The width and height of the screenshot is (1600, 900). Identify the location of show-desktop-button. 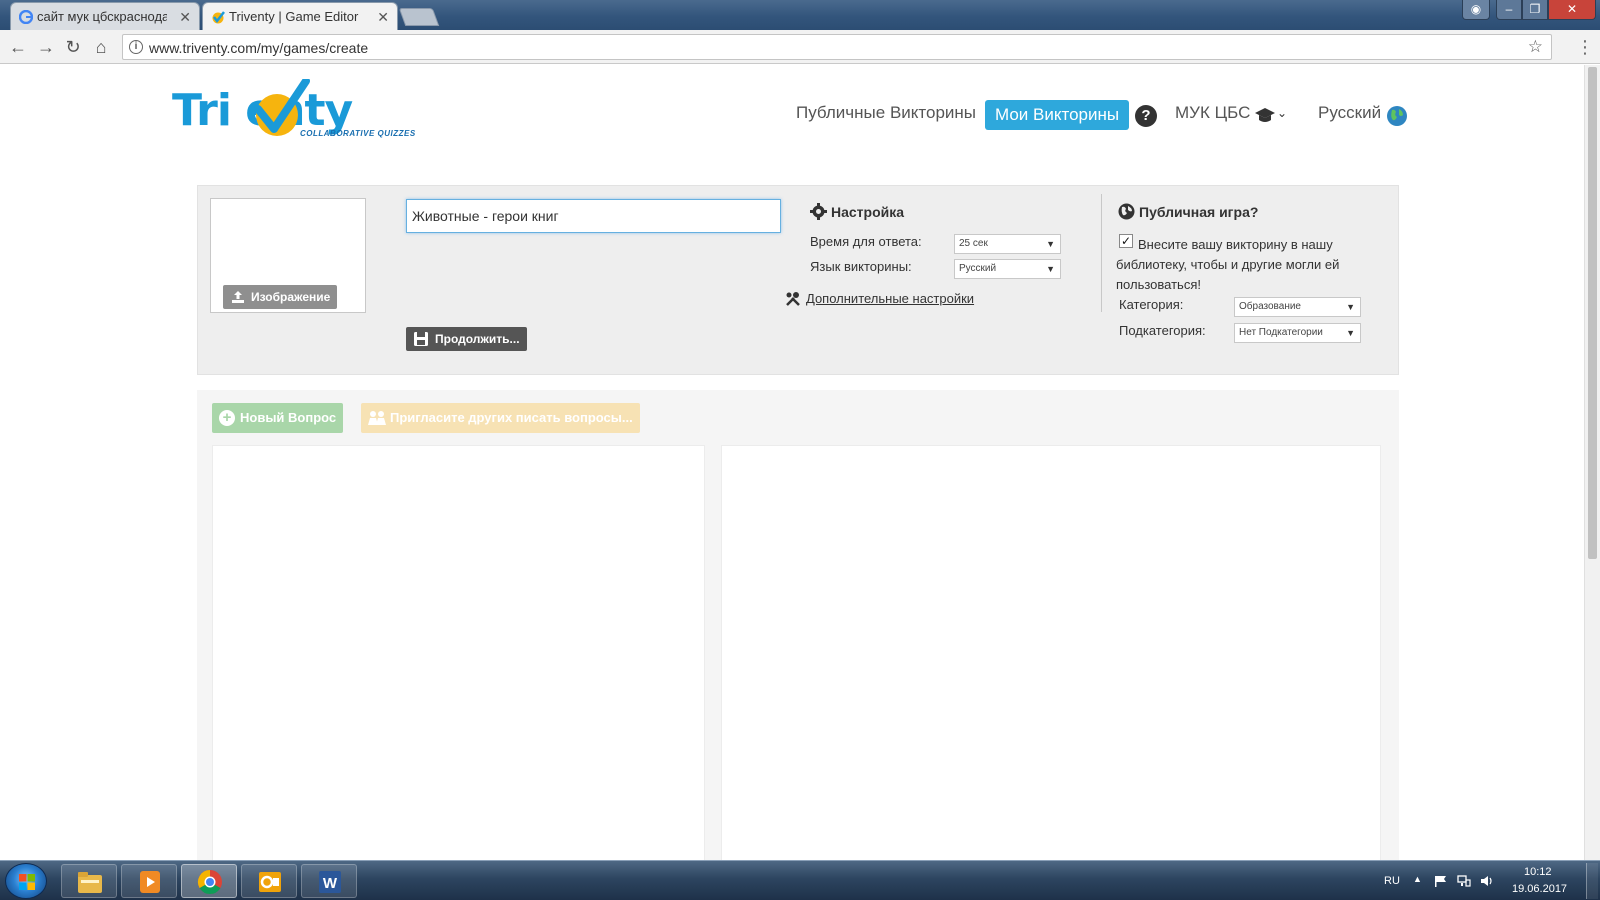
(1592, 881).